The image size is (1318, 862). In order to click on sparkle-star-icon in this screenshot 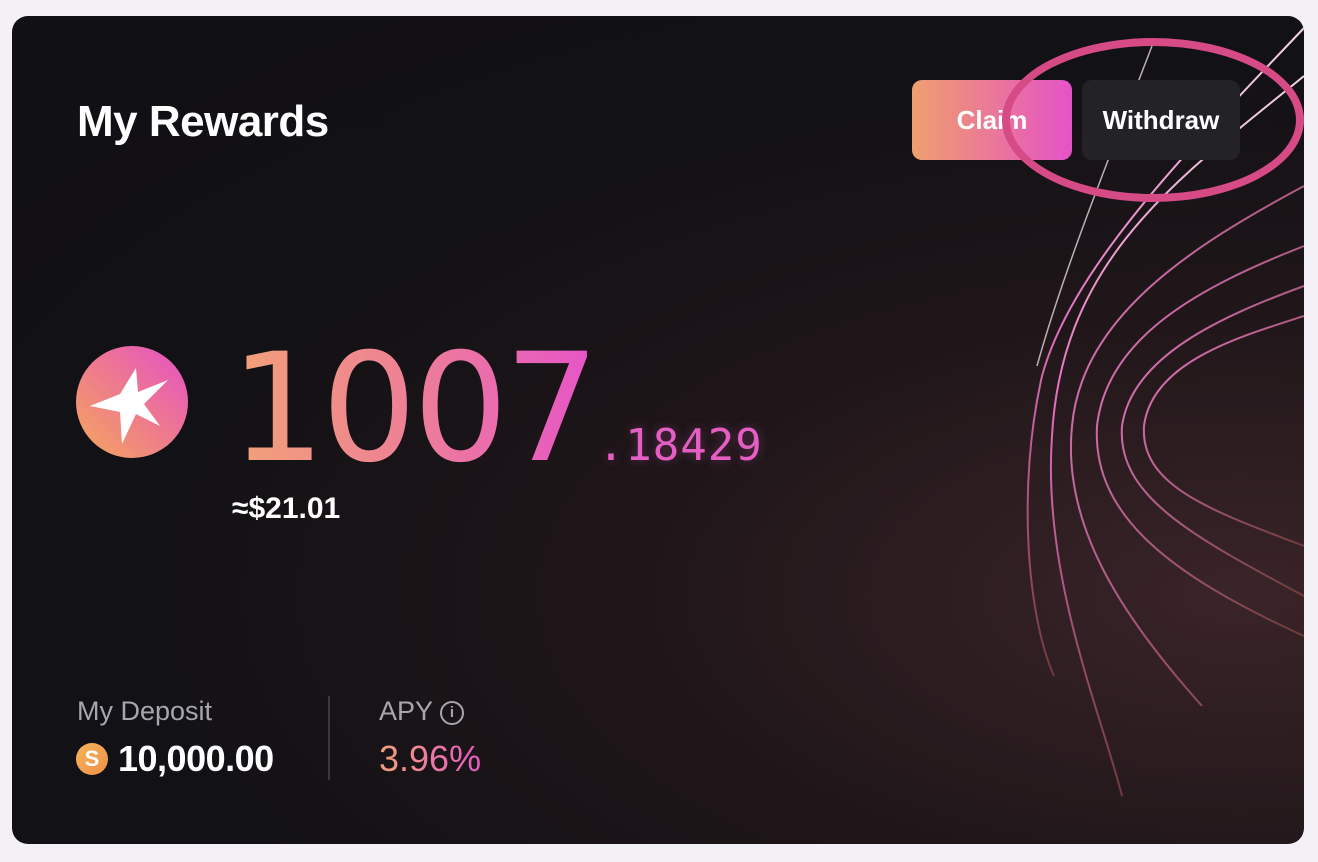, I will do `click(132, 402)`.